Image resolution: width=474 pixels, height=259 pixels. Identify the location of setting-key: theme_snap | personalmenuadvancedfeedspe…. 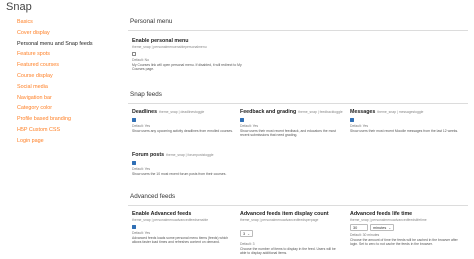
(279, 220).